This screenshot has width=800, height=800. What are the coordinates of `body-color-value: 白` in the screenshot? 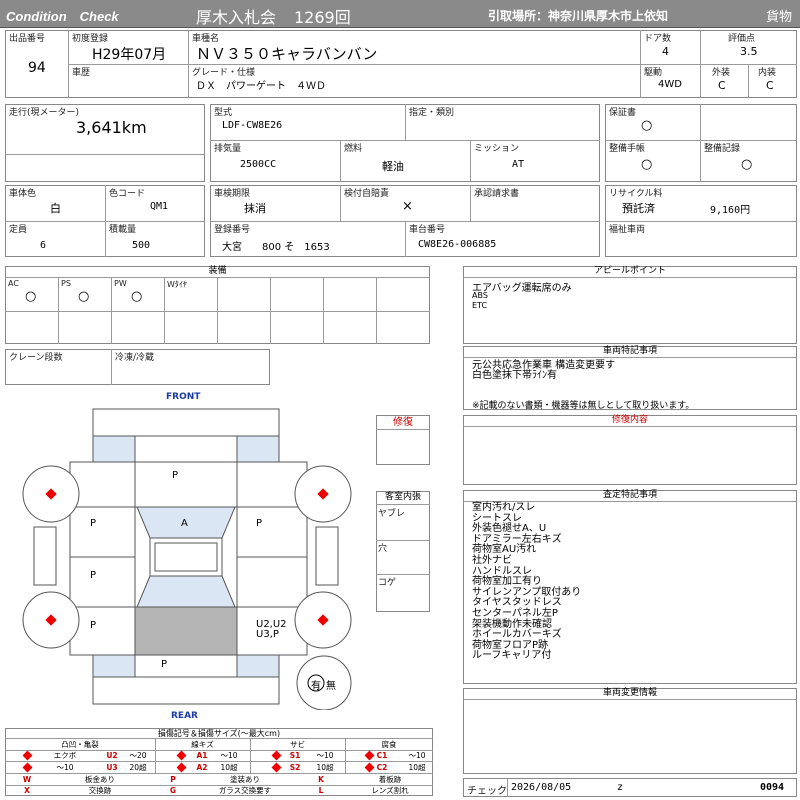 It's located at (55, 208).